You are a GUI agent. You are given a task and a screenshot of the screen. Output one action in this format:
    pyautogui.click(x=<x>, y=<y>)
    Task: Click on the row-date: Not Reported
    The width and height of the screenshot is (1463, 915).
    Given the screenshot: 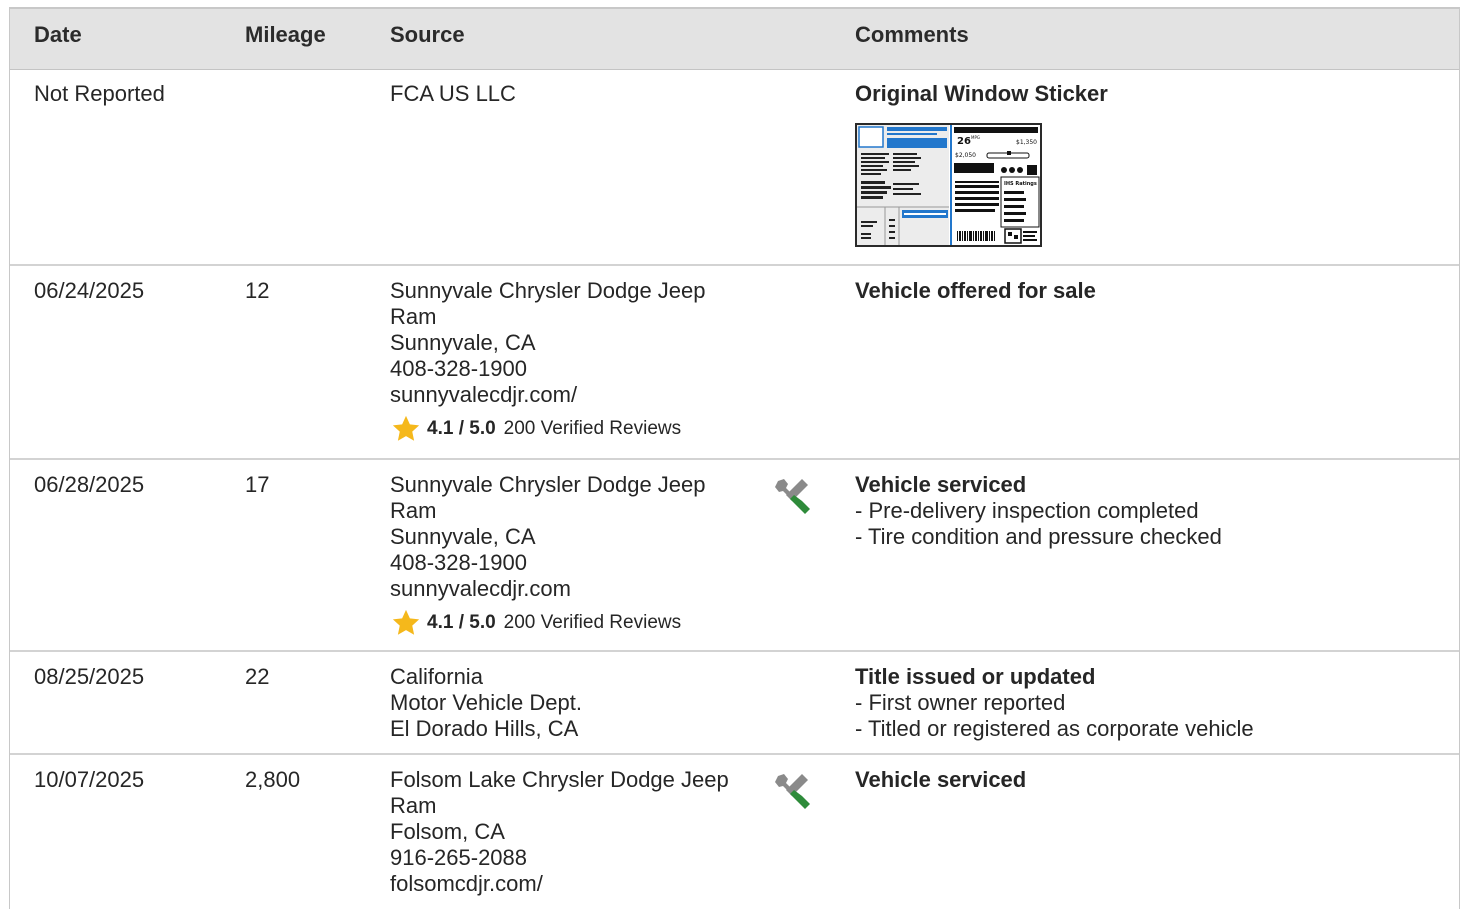 What is the action you would take?
    pyautogui.click(x=99, y=93)
    